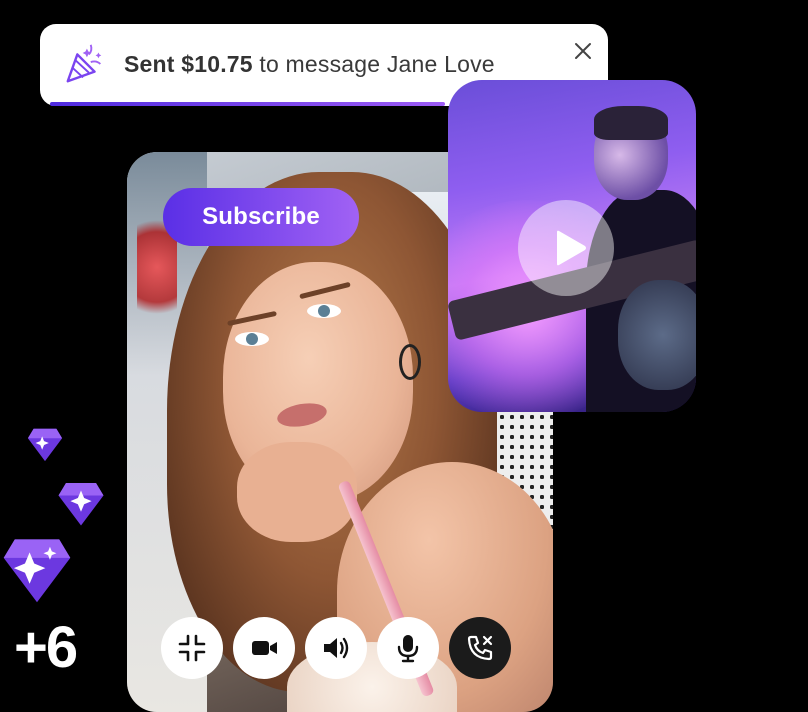 This screenshot has height=712, width=808. What do you see at coordinates (324, 311) in the screenshot?
I see `photo-eye-right` at bounding box center [324, 311].